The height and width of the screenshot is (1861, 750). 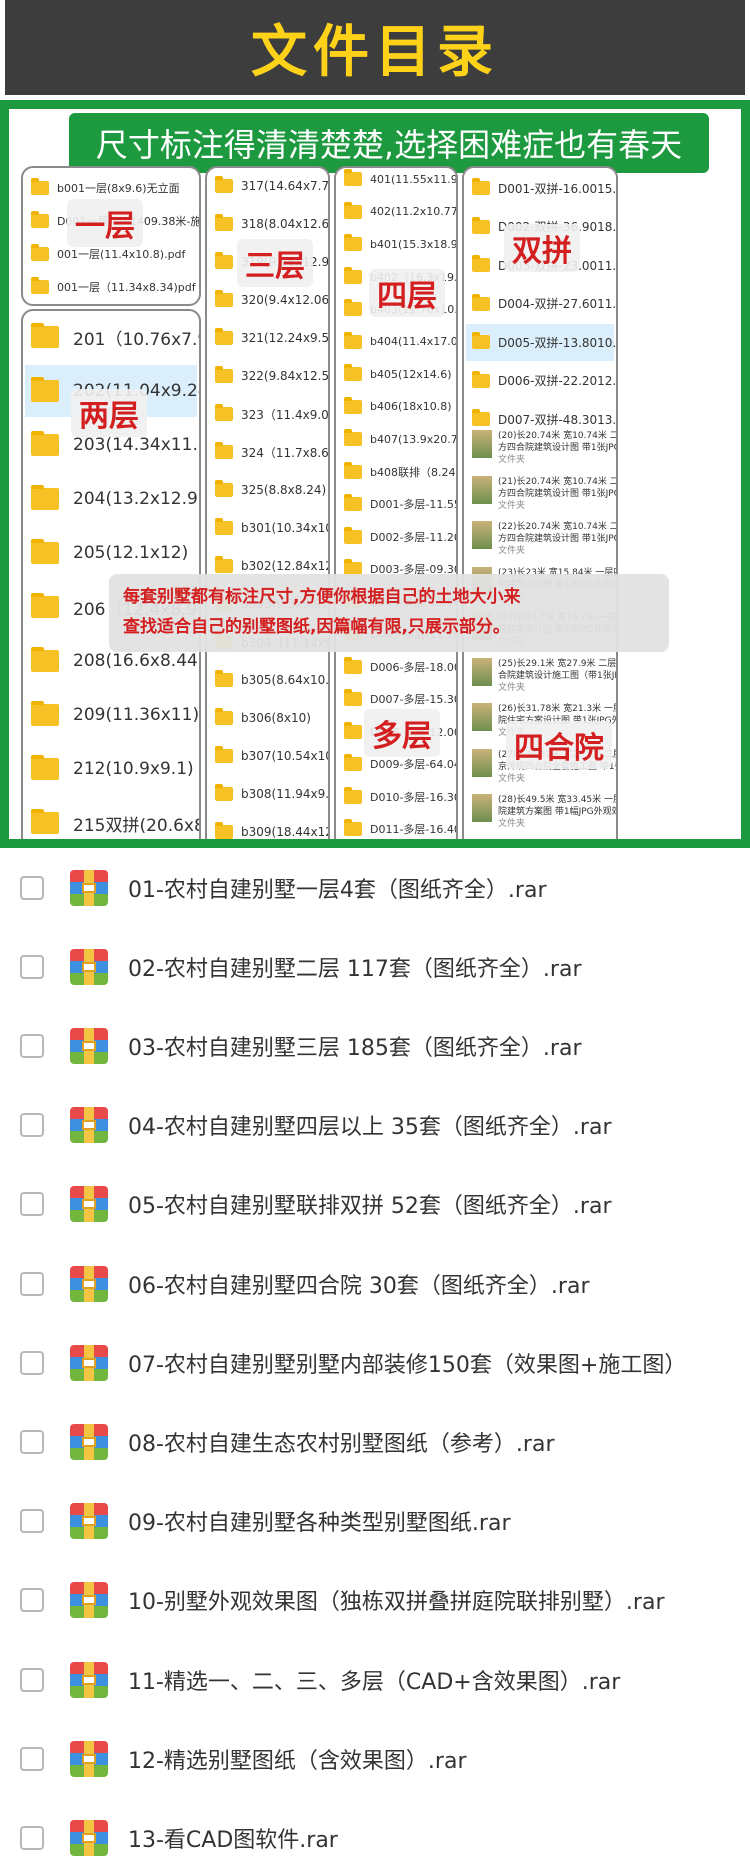 I want to click on folder-label: b405(12x14.6), so click(x=411, y=374).